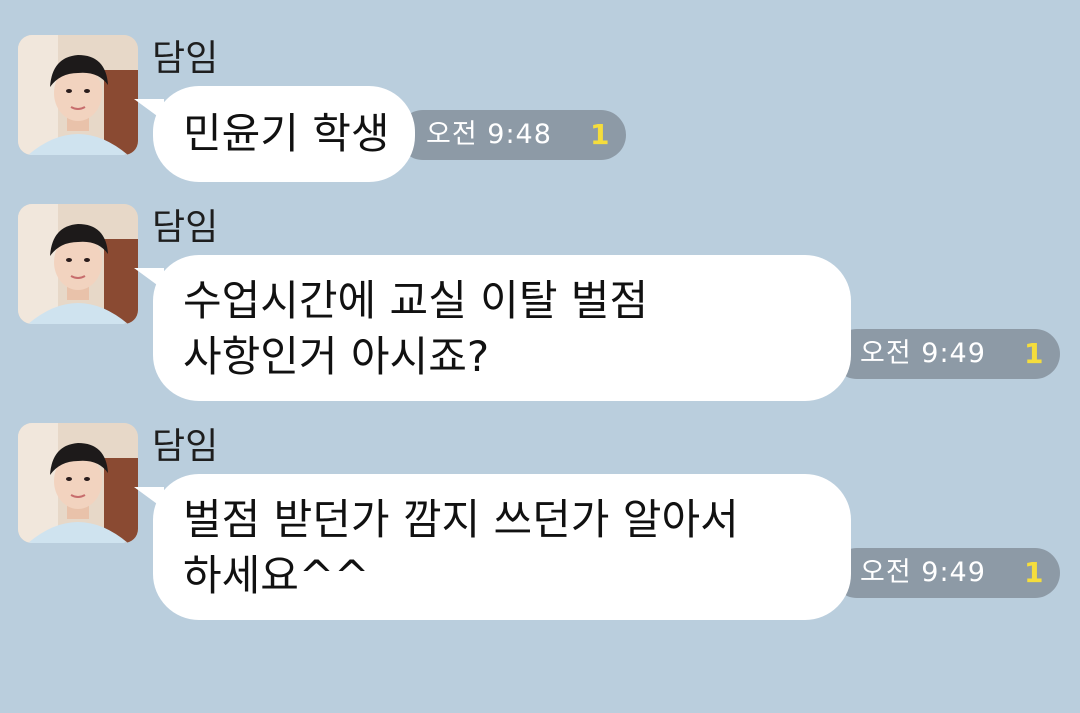 This screenshot has height=713, width=1080. Describe the element at coordinates (461, 547) in the screenshot. I see `message-text: 벌점 받던가 깜지 쓰던가 알아서 하세요^^` at that location.